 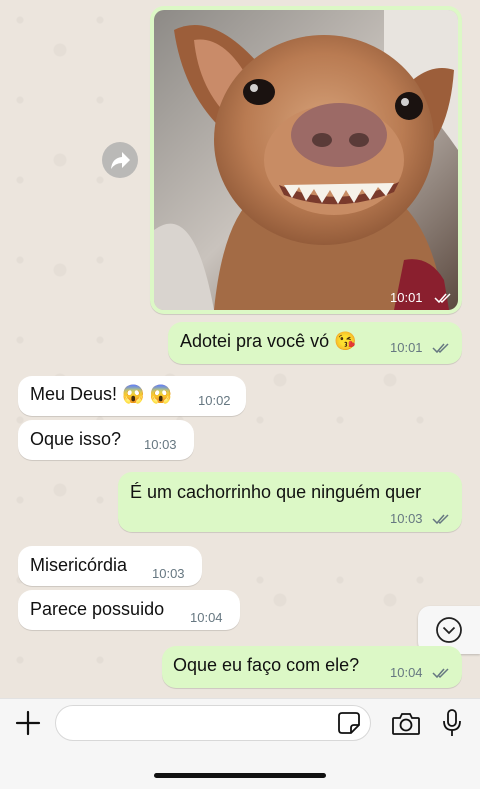 I want to click on outgoing-message: Adotei pra você vó 😘 10:01, so click(x=315, y=343).